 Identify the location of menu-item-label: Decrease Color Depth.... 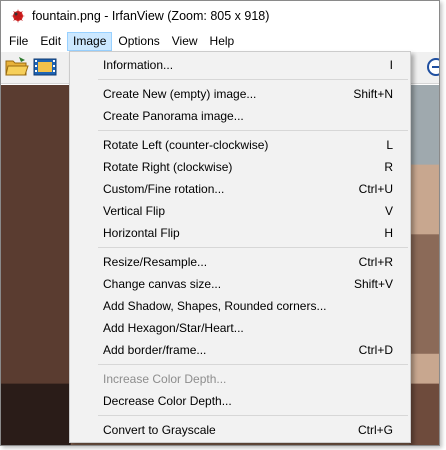
(167, 401).